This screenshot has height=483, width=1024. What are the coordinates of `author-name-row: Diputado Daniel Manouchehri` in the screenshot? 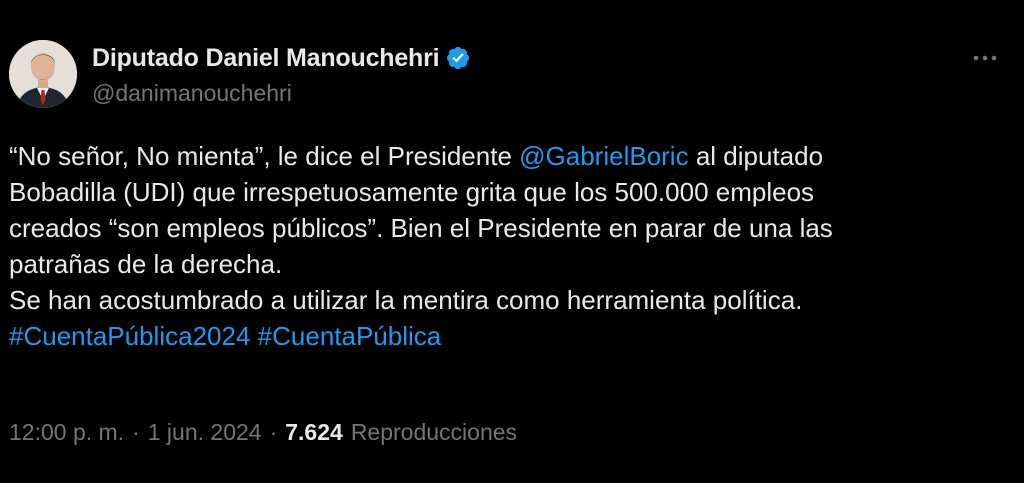 It's located at (281, 58).